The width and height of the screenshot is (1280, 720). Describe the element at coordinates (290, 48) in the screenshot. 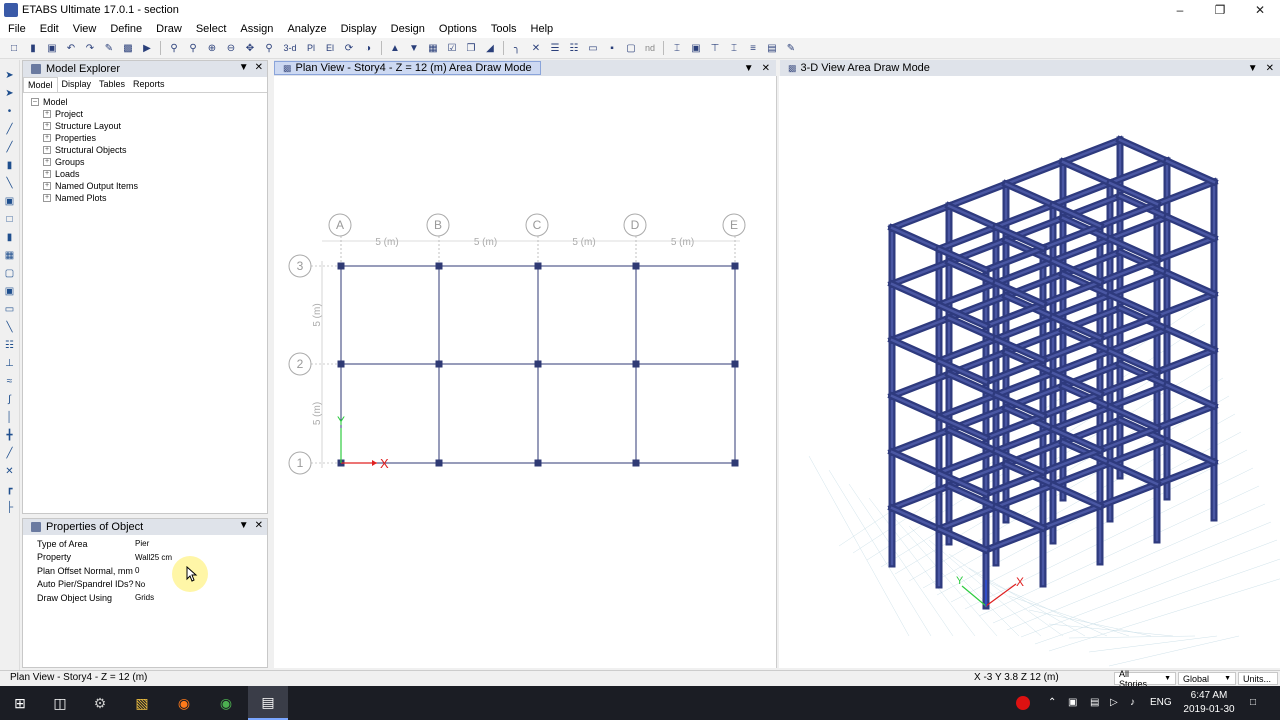

I see `view-3d-button: 3-d` at that location.